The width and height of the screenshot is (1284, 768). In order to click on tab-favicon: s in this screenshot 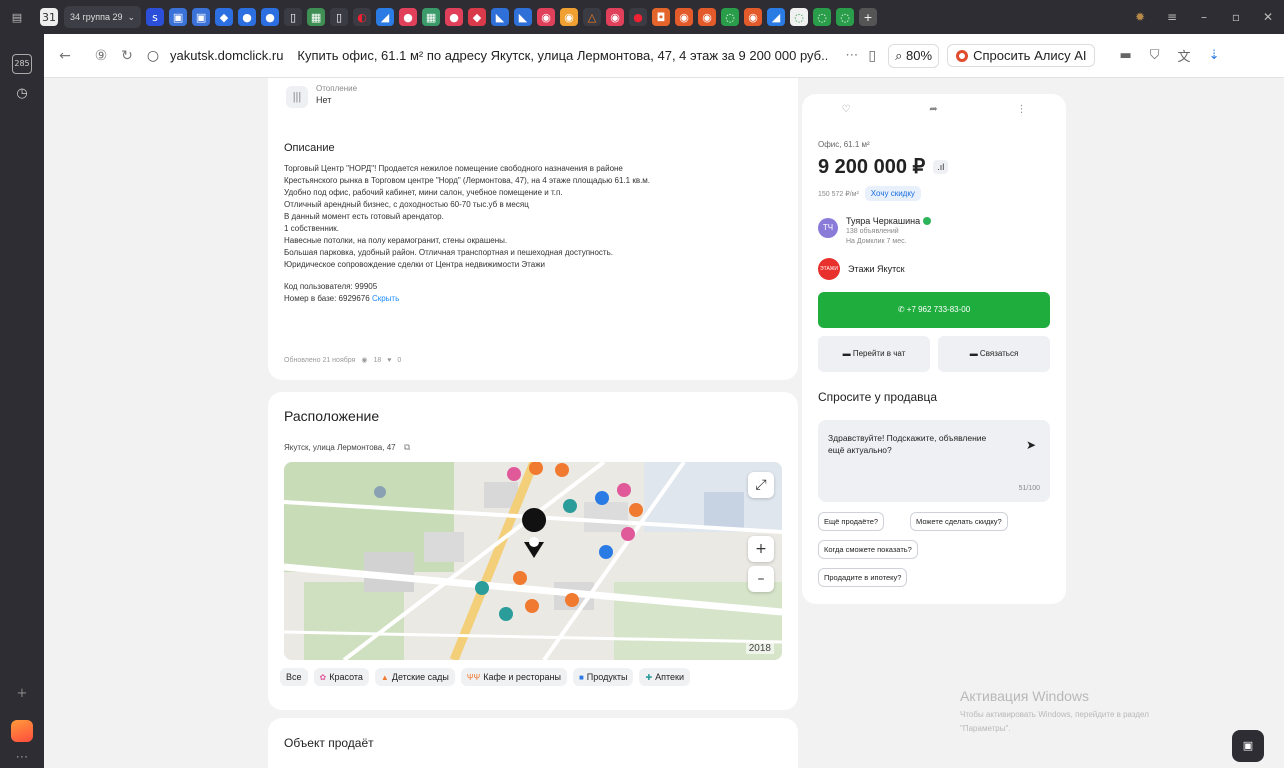, I will do `click(155, 17)`.